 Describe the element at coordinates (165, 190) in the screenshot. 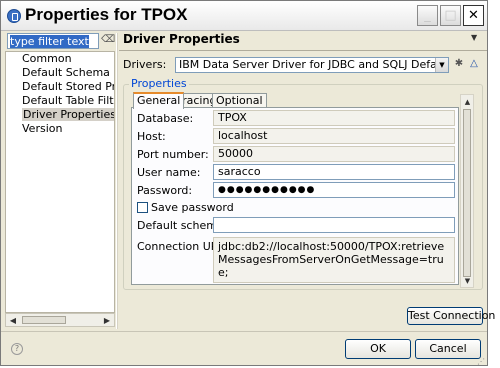

I see `password-label: Password:` at that location.